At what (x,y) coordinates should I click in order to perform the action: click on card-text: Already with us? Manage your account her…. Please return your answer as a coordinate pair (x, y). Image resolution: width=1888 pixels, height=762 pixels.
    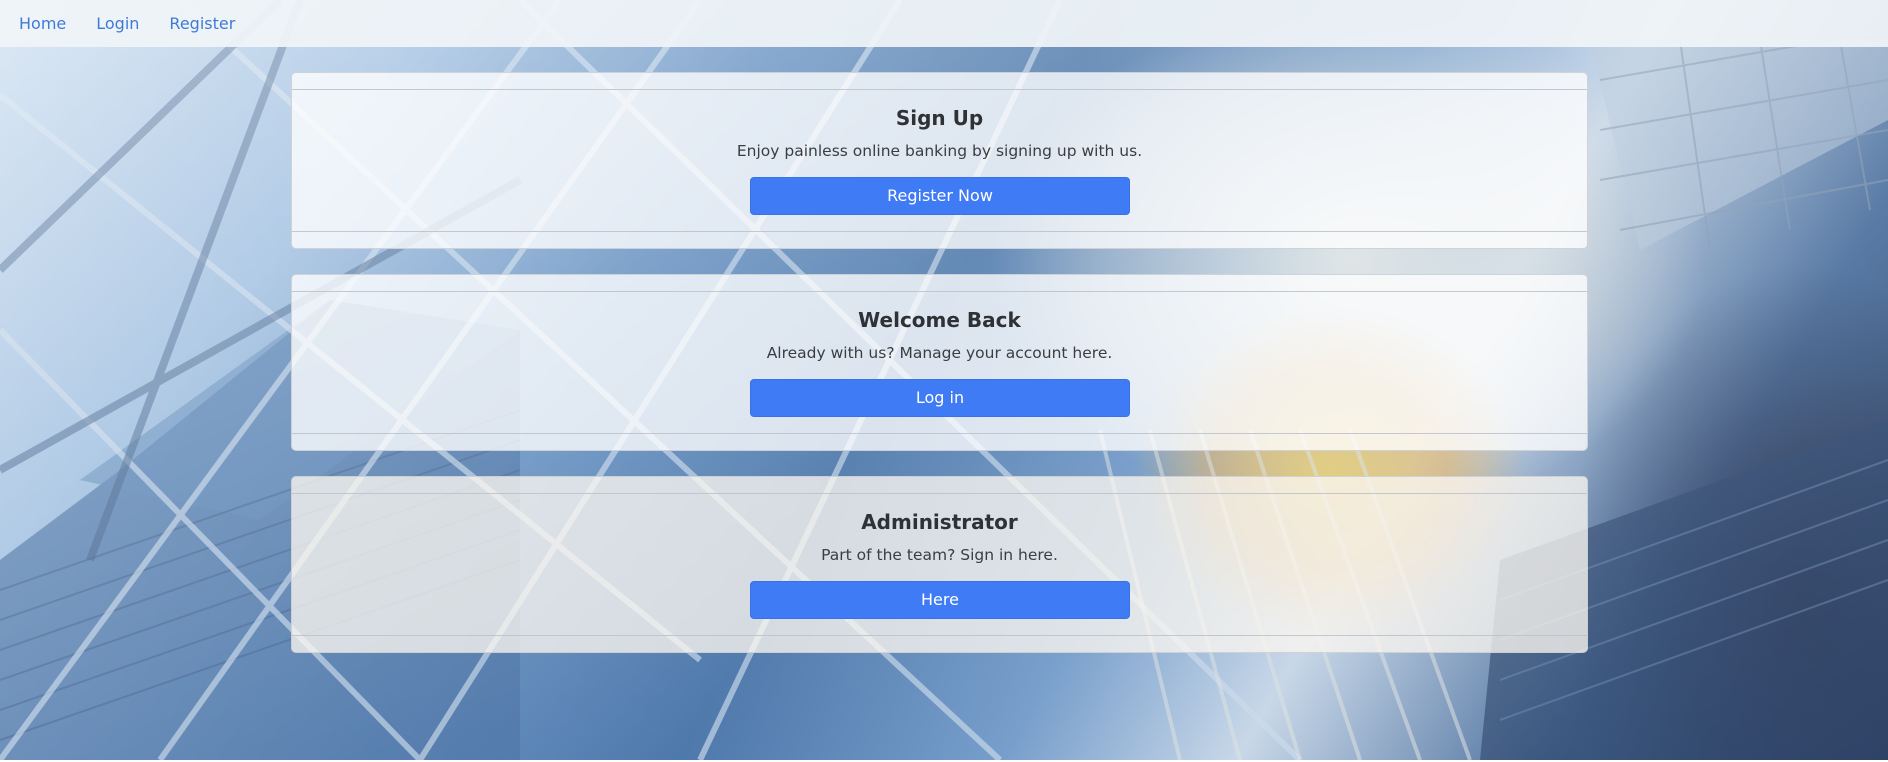
    Looking at the image, I should click on (939, 353).